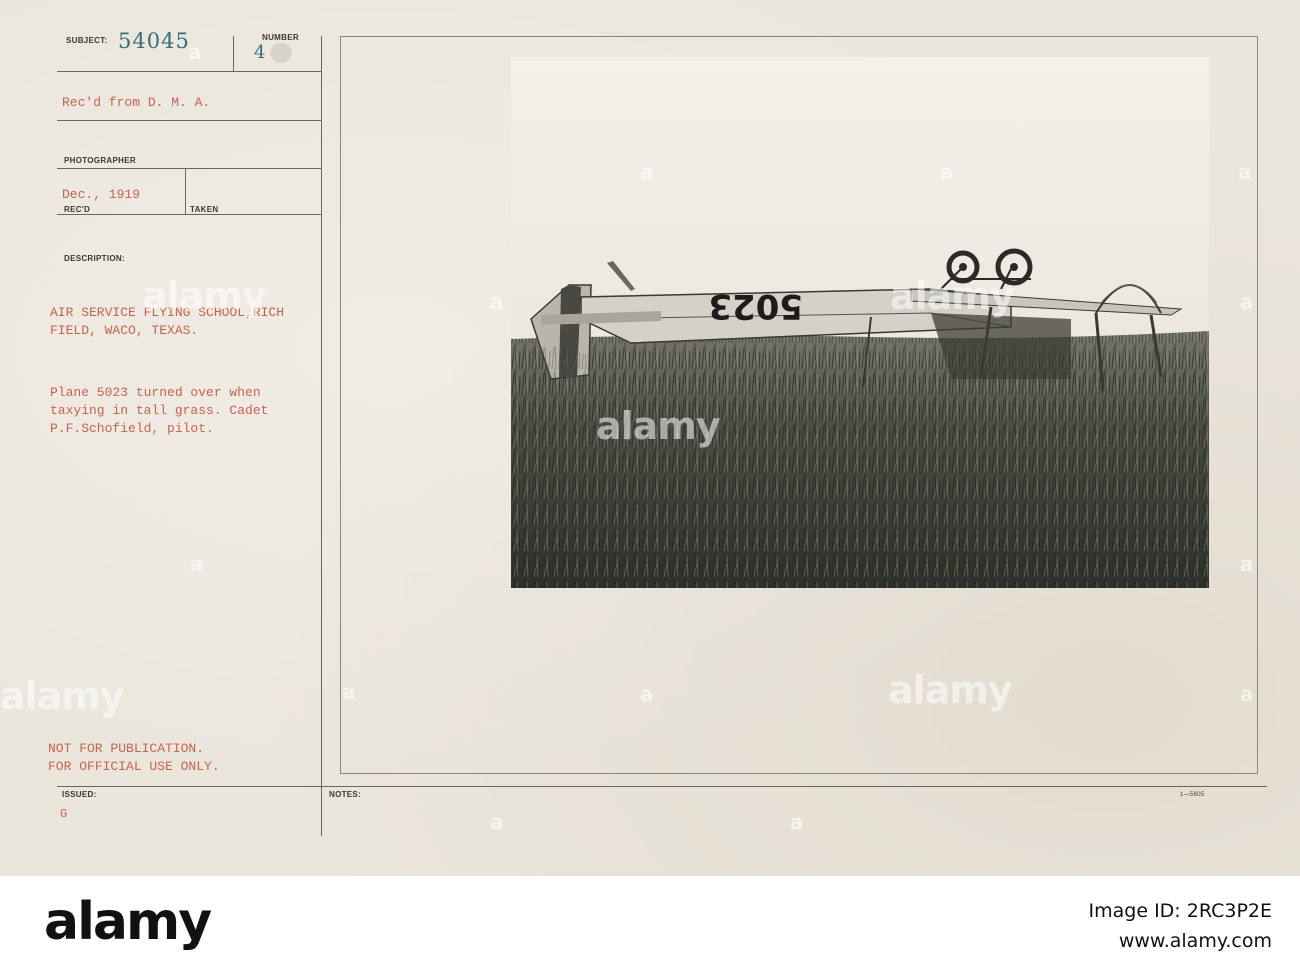  Describe the element at coordinates (132, 428) in the screenshot. I see `caption-line-3: P.F.Schofield, pilot.` at that location.